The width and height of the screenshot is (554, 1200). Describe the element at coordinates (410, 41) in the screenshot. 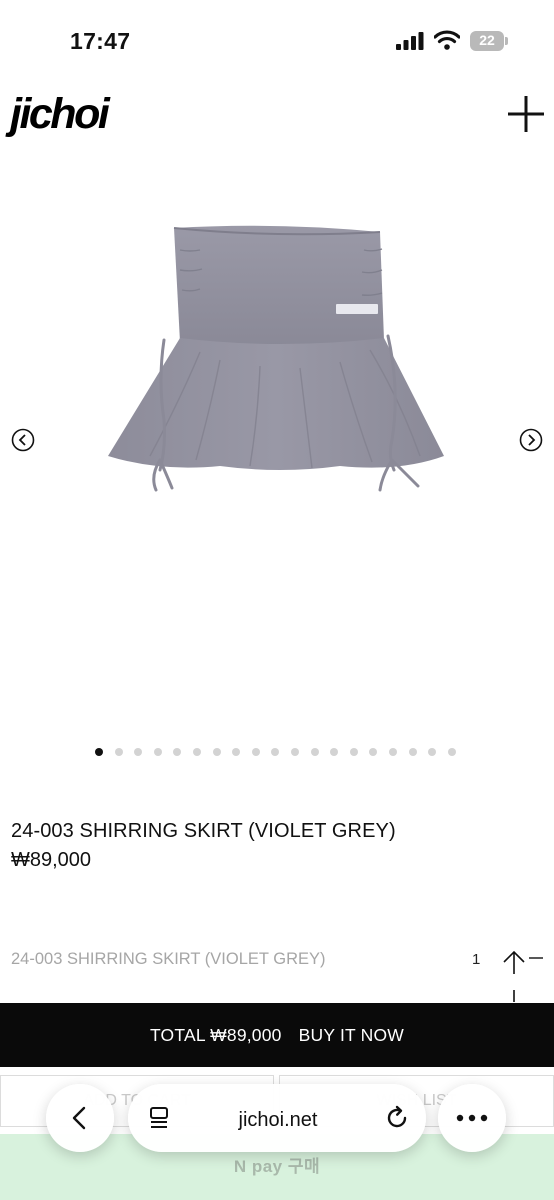

I see `signal-icon` at that location.